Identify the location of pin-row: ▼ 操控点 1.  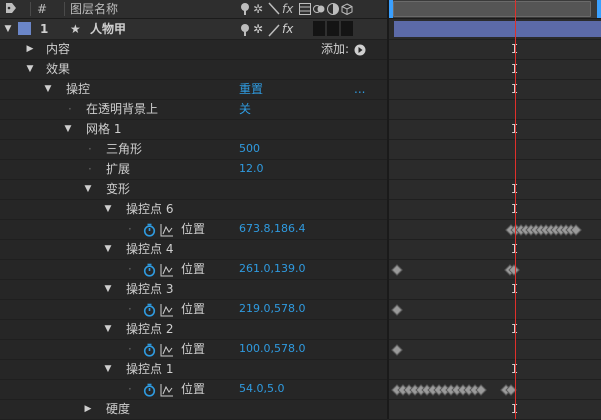
(193, 369).